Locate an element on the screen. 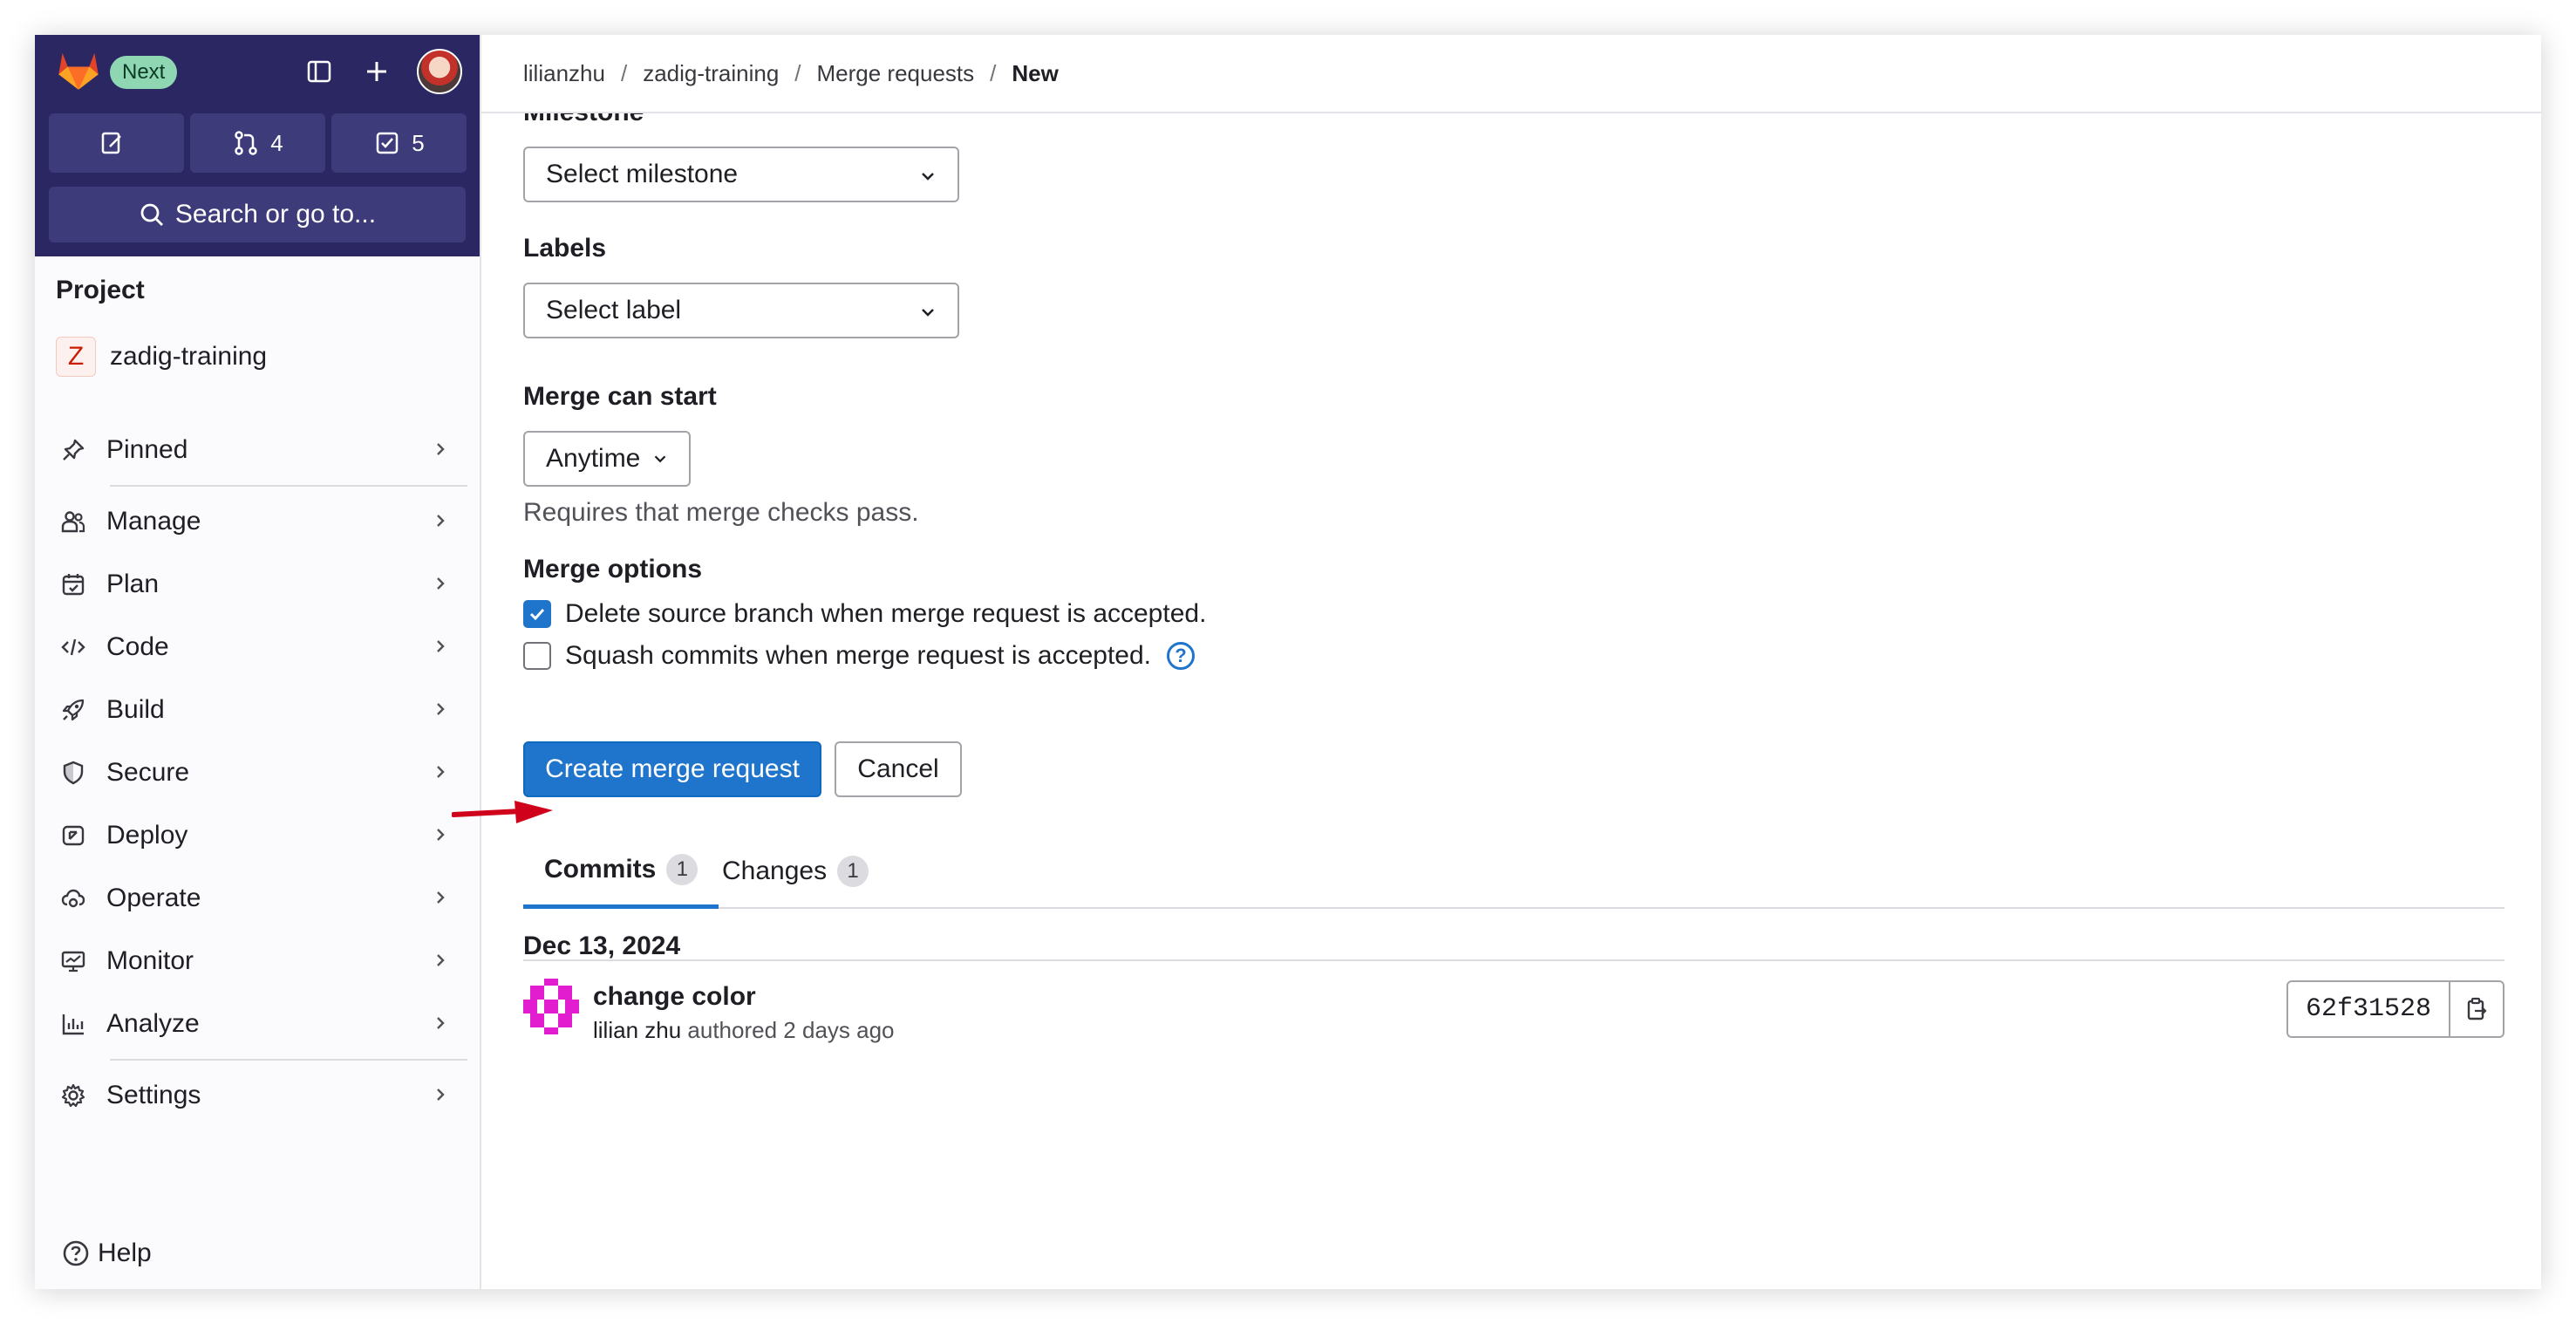  commit-title: change color is located at coordinates (675, 997).